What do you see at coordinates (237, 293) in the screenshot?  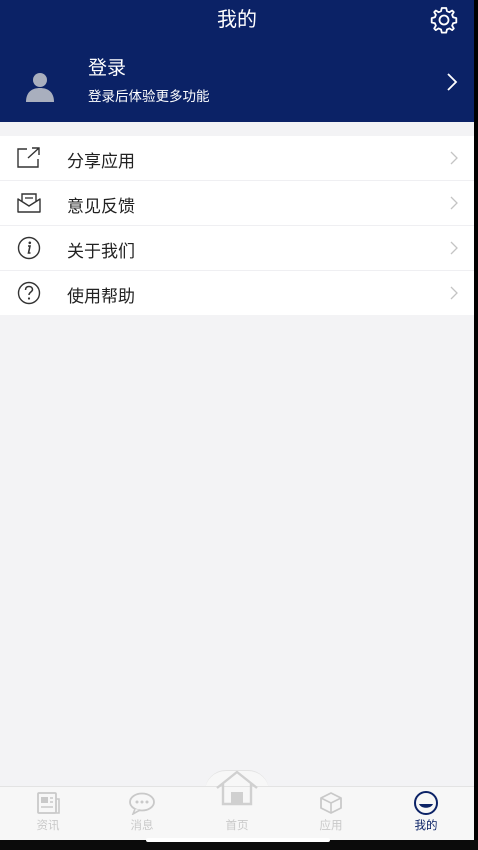 I see `menu-item-help: 使用帮助` at bounding box center [237, 293].